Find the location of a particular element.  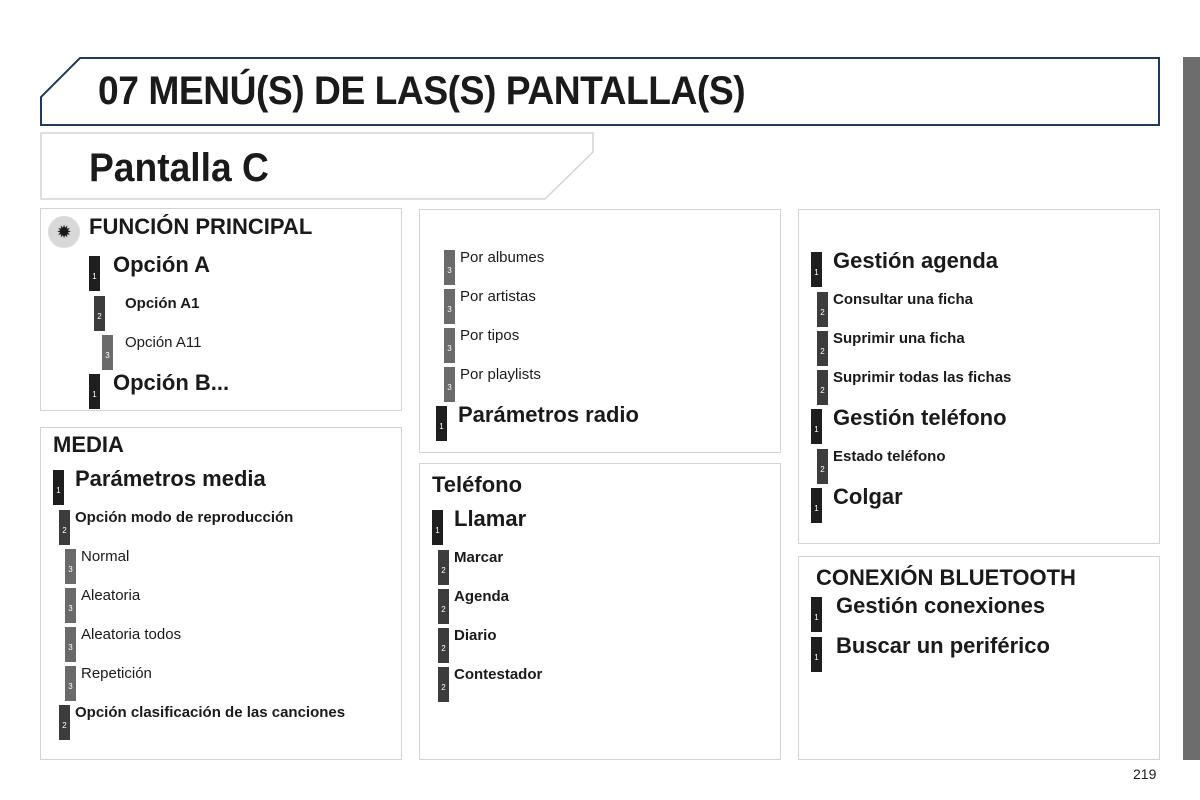

menu-item-level-3: 3 Aleatoria todos is located at coordinates (221, 642).